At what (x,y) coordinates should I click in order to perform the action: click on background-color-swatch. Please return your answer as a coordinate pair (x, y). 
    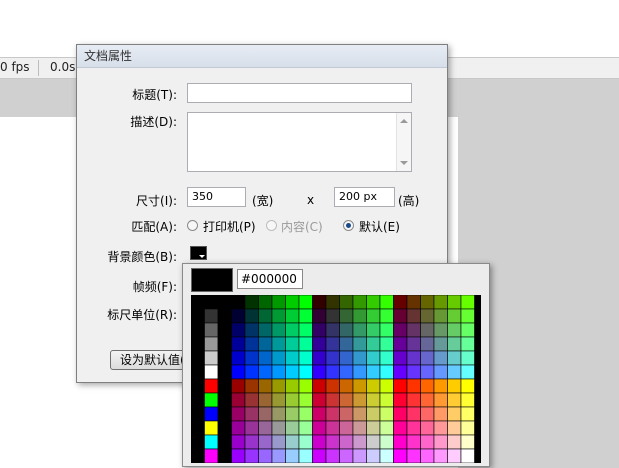
    Looking at the image, I should click on (198, 253).